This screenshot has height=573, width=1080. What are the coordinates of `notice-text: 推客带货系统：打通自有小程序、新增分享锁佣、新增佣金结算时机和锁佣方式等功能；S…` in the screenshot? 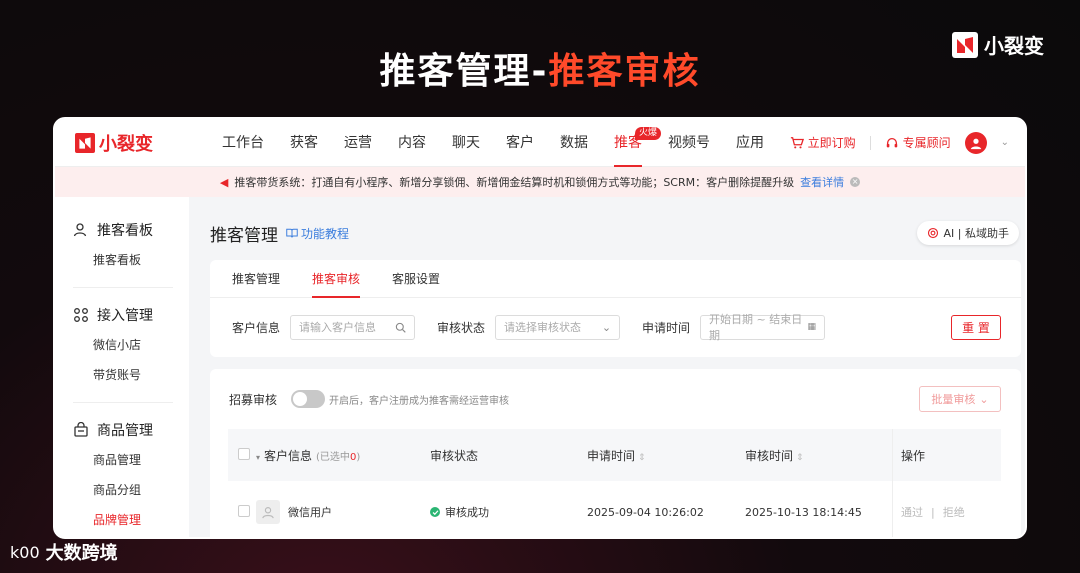 It's located at (514, 182).